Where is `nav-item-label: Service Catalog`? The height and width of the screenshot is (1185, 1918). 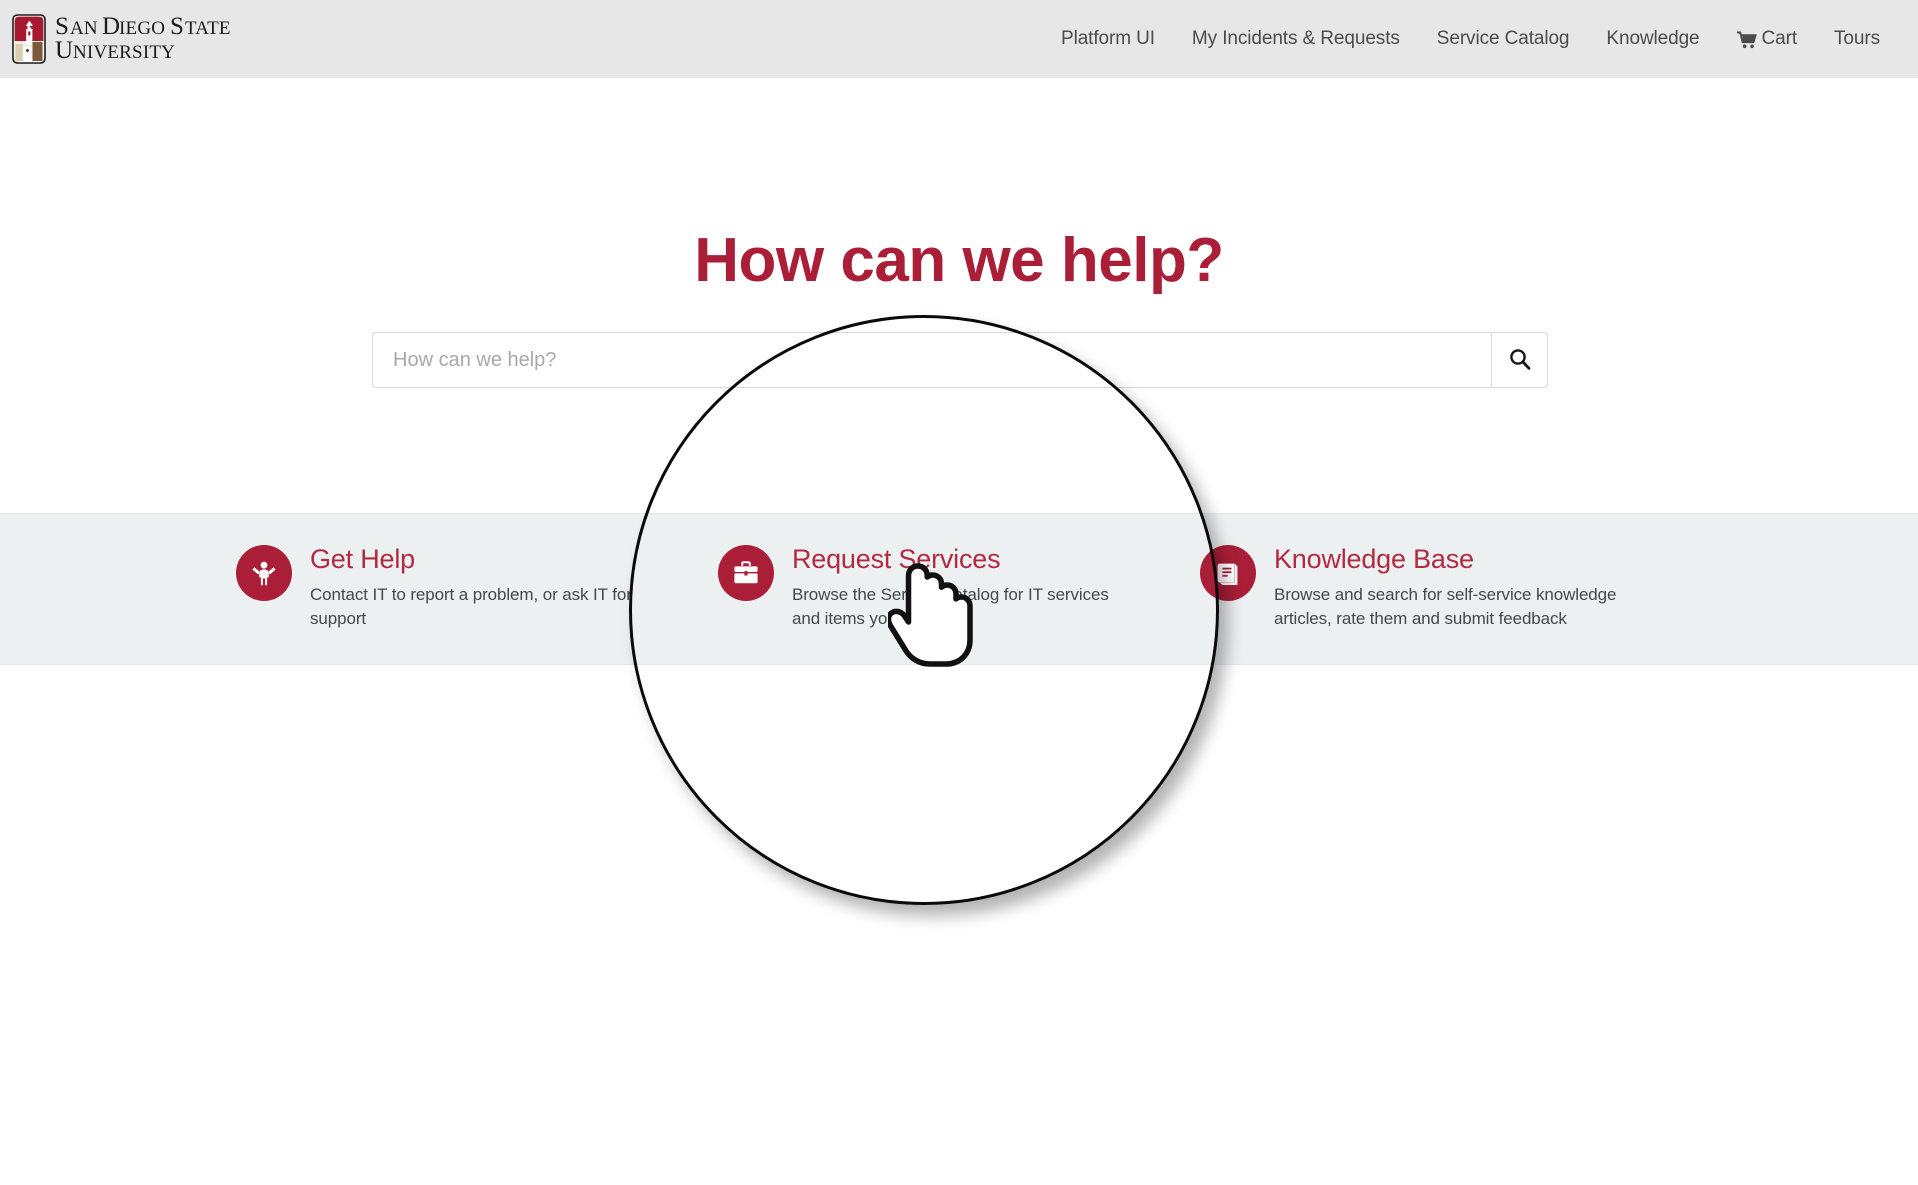
nav-item-label: Service Catalog is located at coordinates (1503, 38).